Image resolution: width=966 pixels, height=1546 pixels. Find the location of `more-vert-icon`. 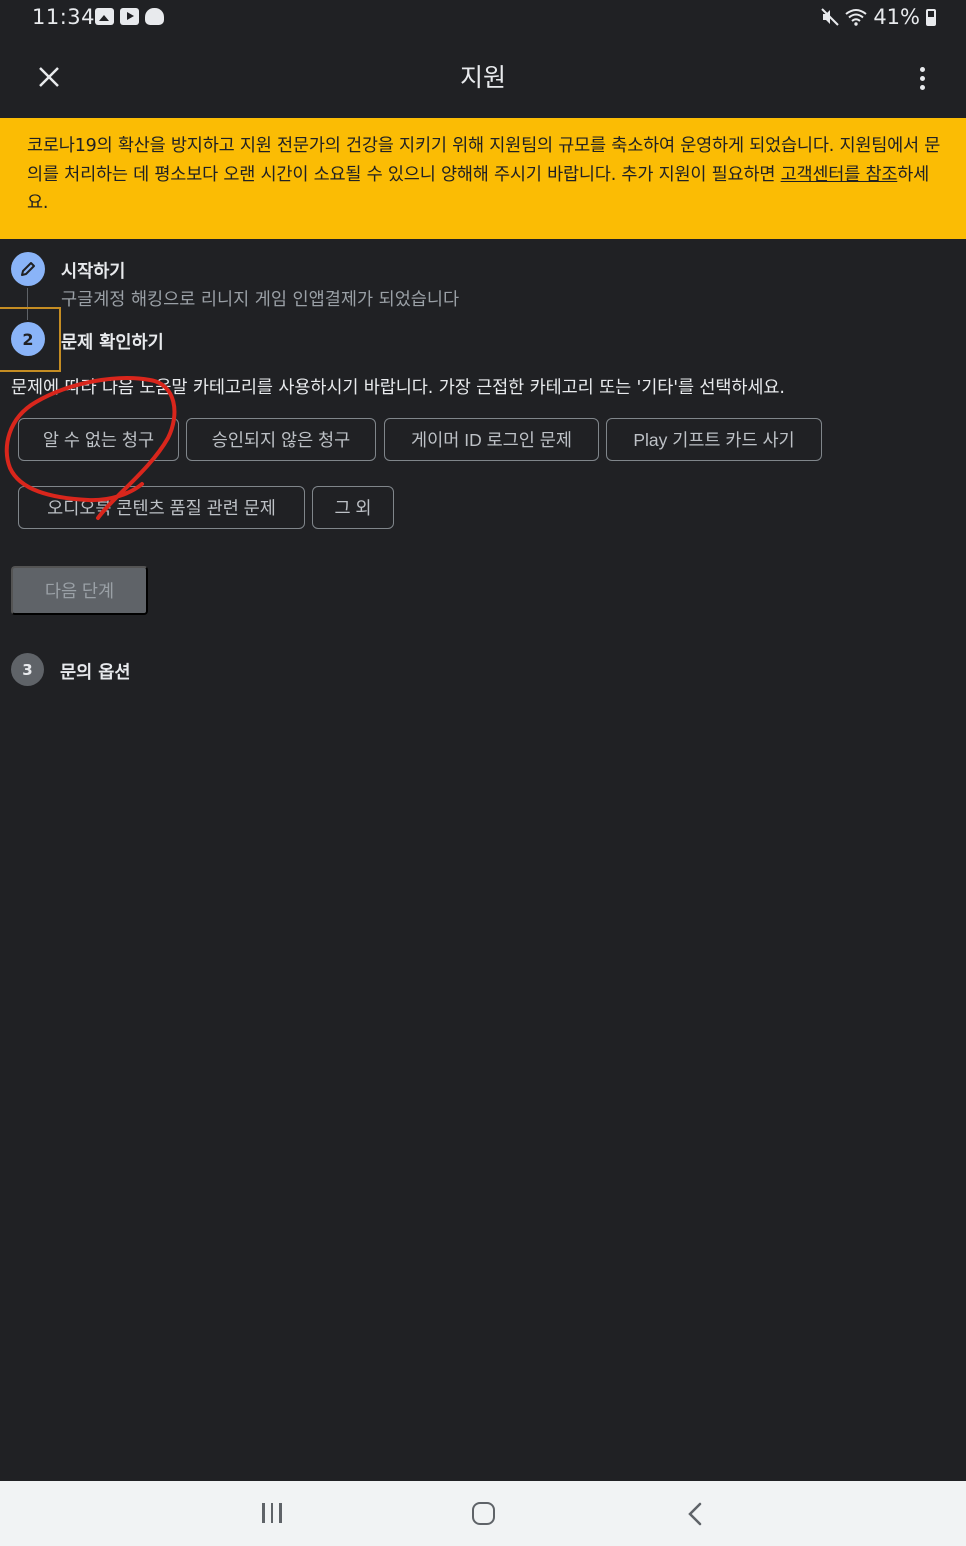

more-vert-icon is located at coordinates (922, 78).